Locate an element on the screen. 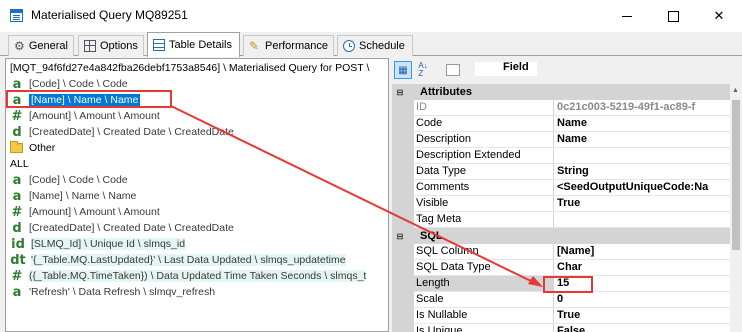  title-bar: Materialised Query MQ89251 ✕ is located at coordinates (371, 16).